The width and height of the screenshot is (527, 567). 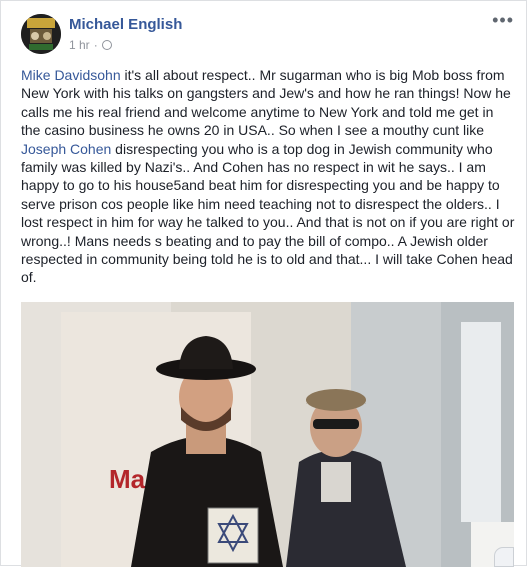 What do you see at coordinates (125, 24) in the screenshot?
I see `post-author-name: Michael English` at bounding box center [125, 24].